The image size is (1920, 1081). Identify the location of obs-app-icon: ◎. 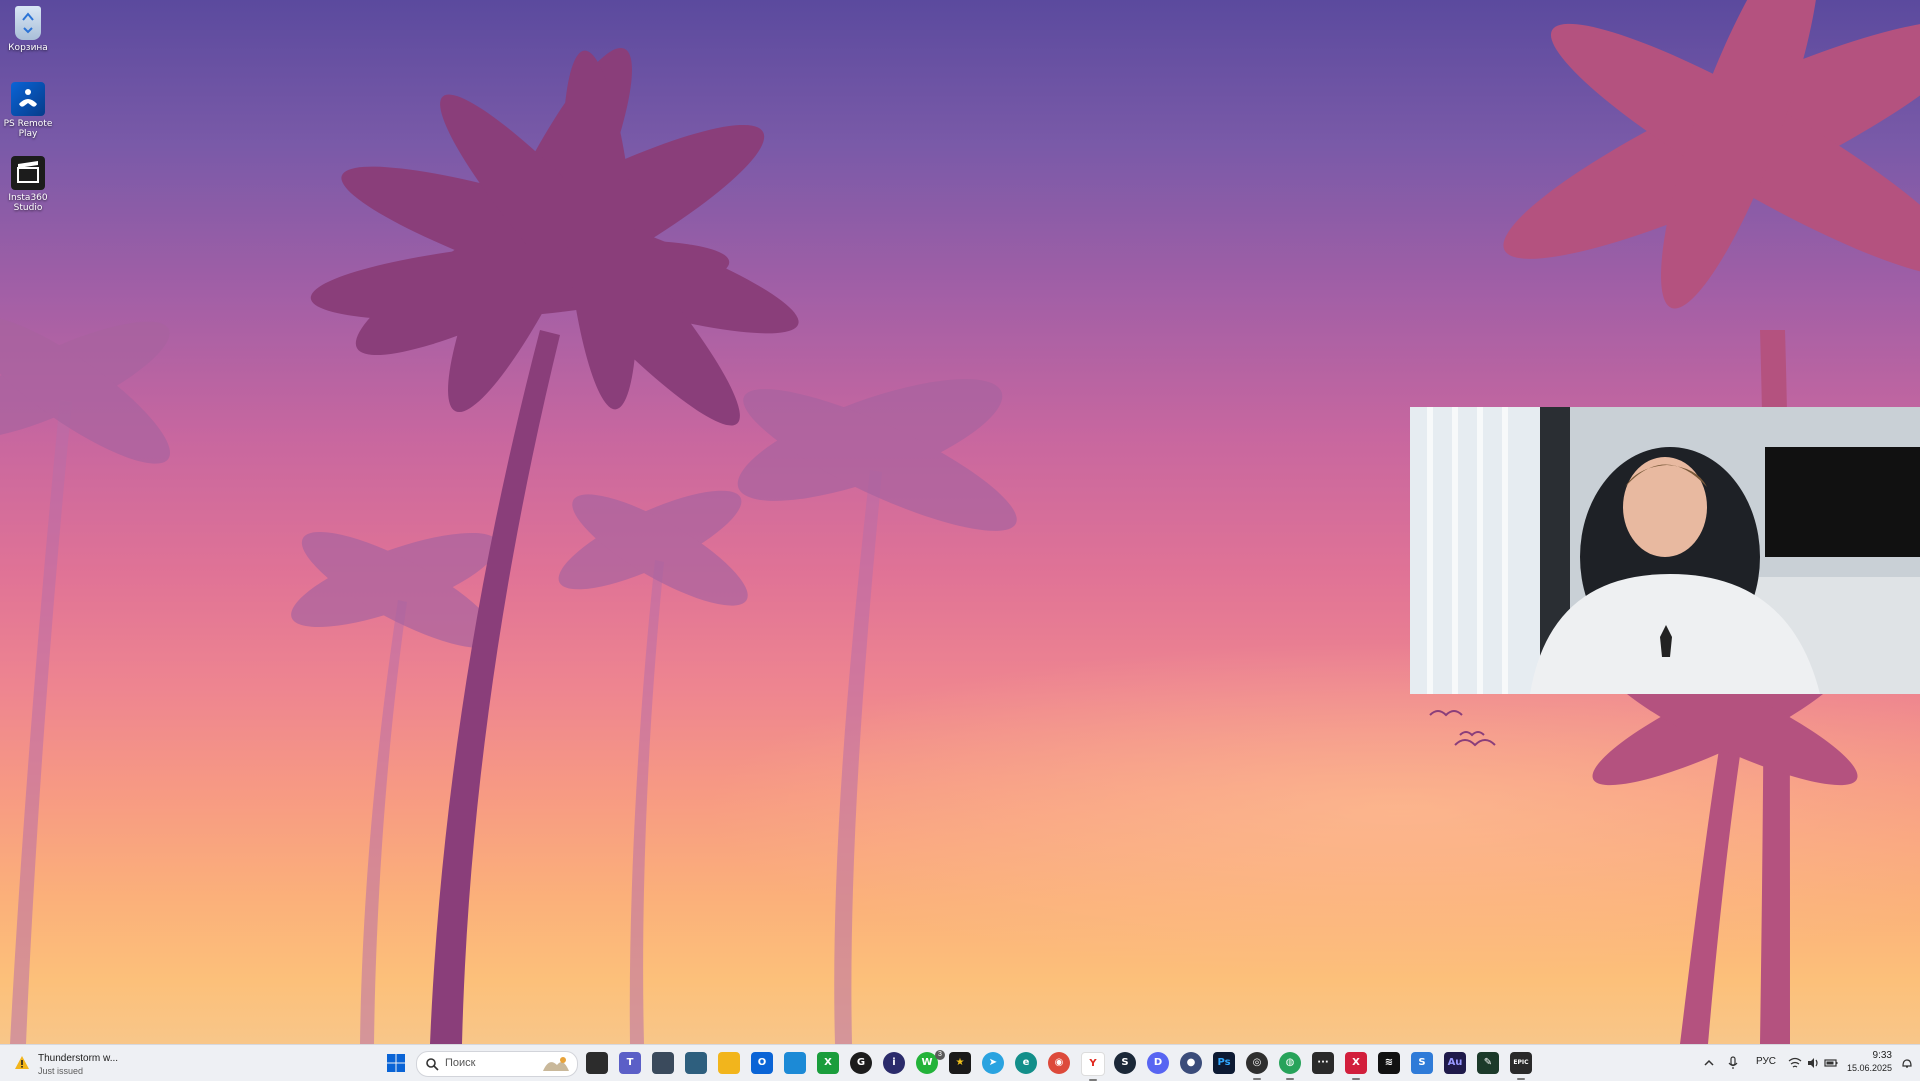
(1257, 1066).